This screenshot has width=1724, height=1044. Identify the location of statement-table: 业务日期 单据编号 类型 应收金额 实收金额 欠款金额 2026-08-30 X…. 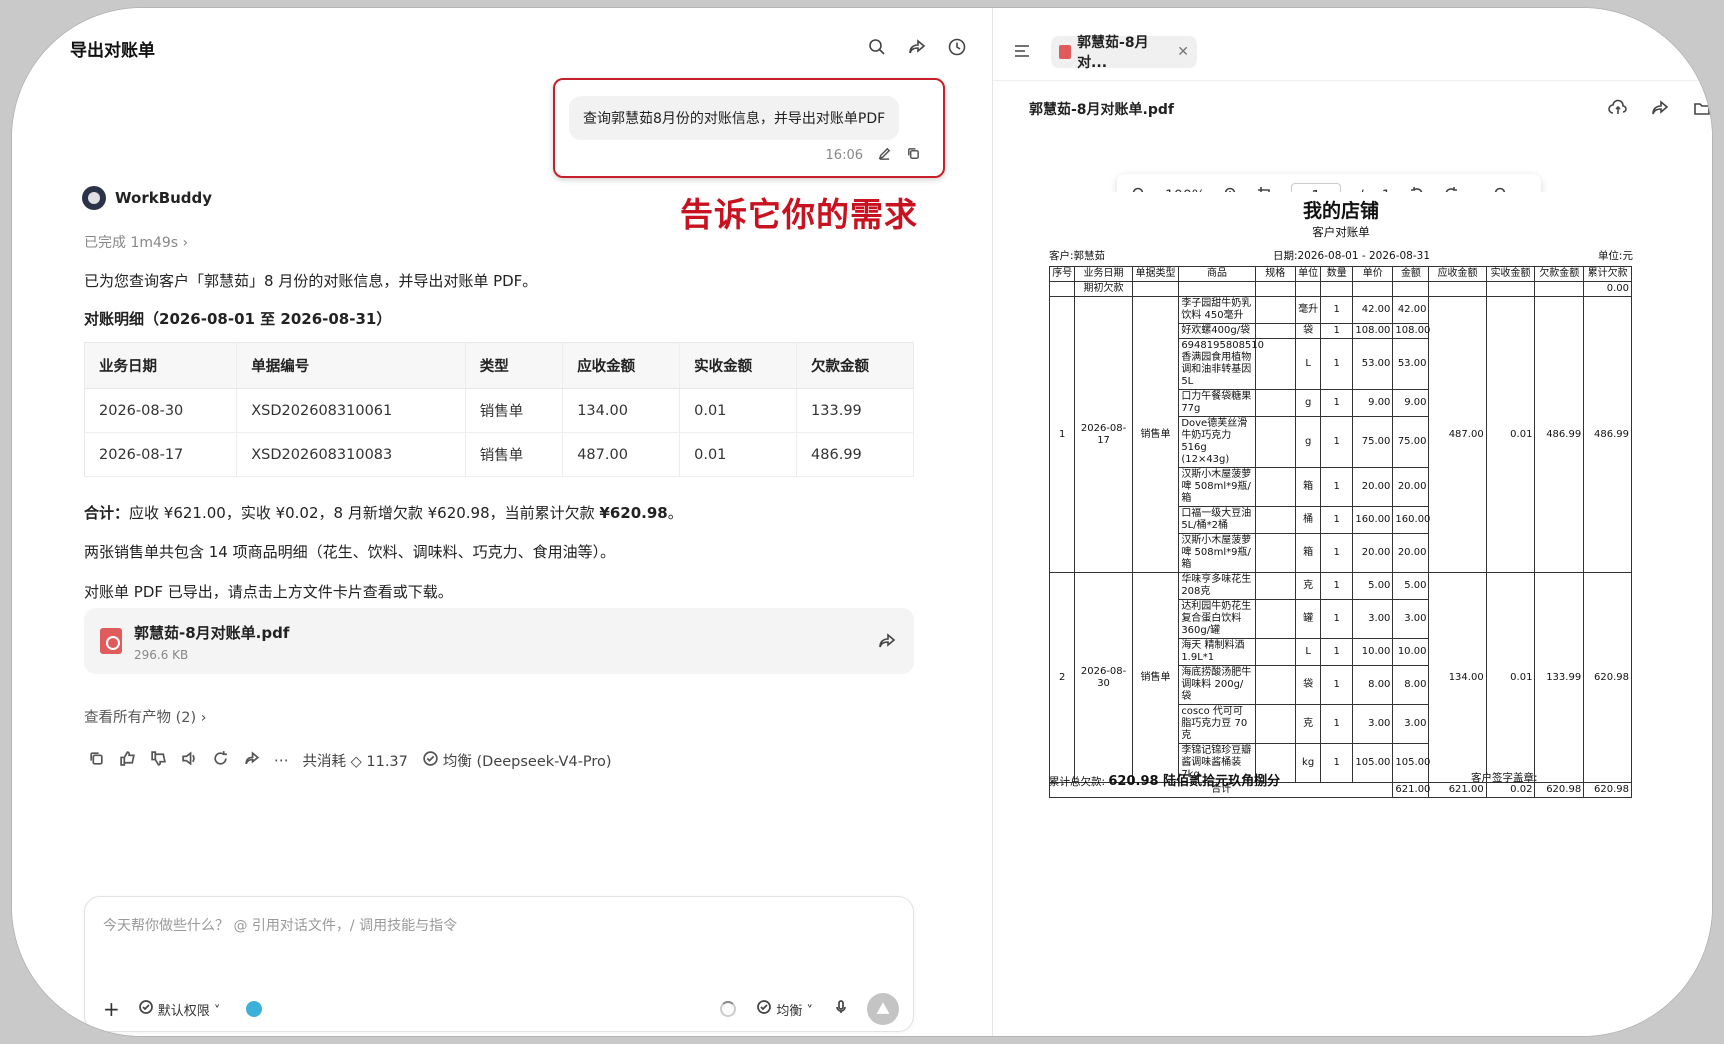
(499, 409).